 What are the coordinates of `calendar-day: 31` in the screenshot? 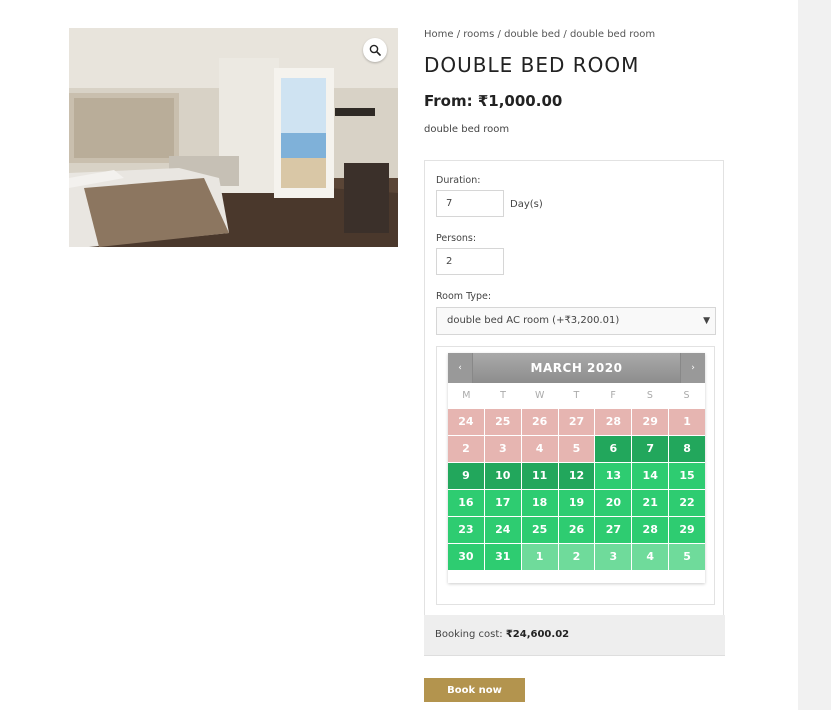 It's located at (502, 557).